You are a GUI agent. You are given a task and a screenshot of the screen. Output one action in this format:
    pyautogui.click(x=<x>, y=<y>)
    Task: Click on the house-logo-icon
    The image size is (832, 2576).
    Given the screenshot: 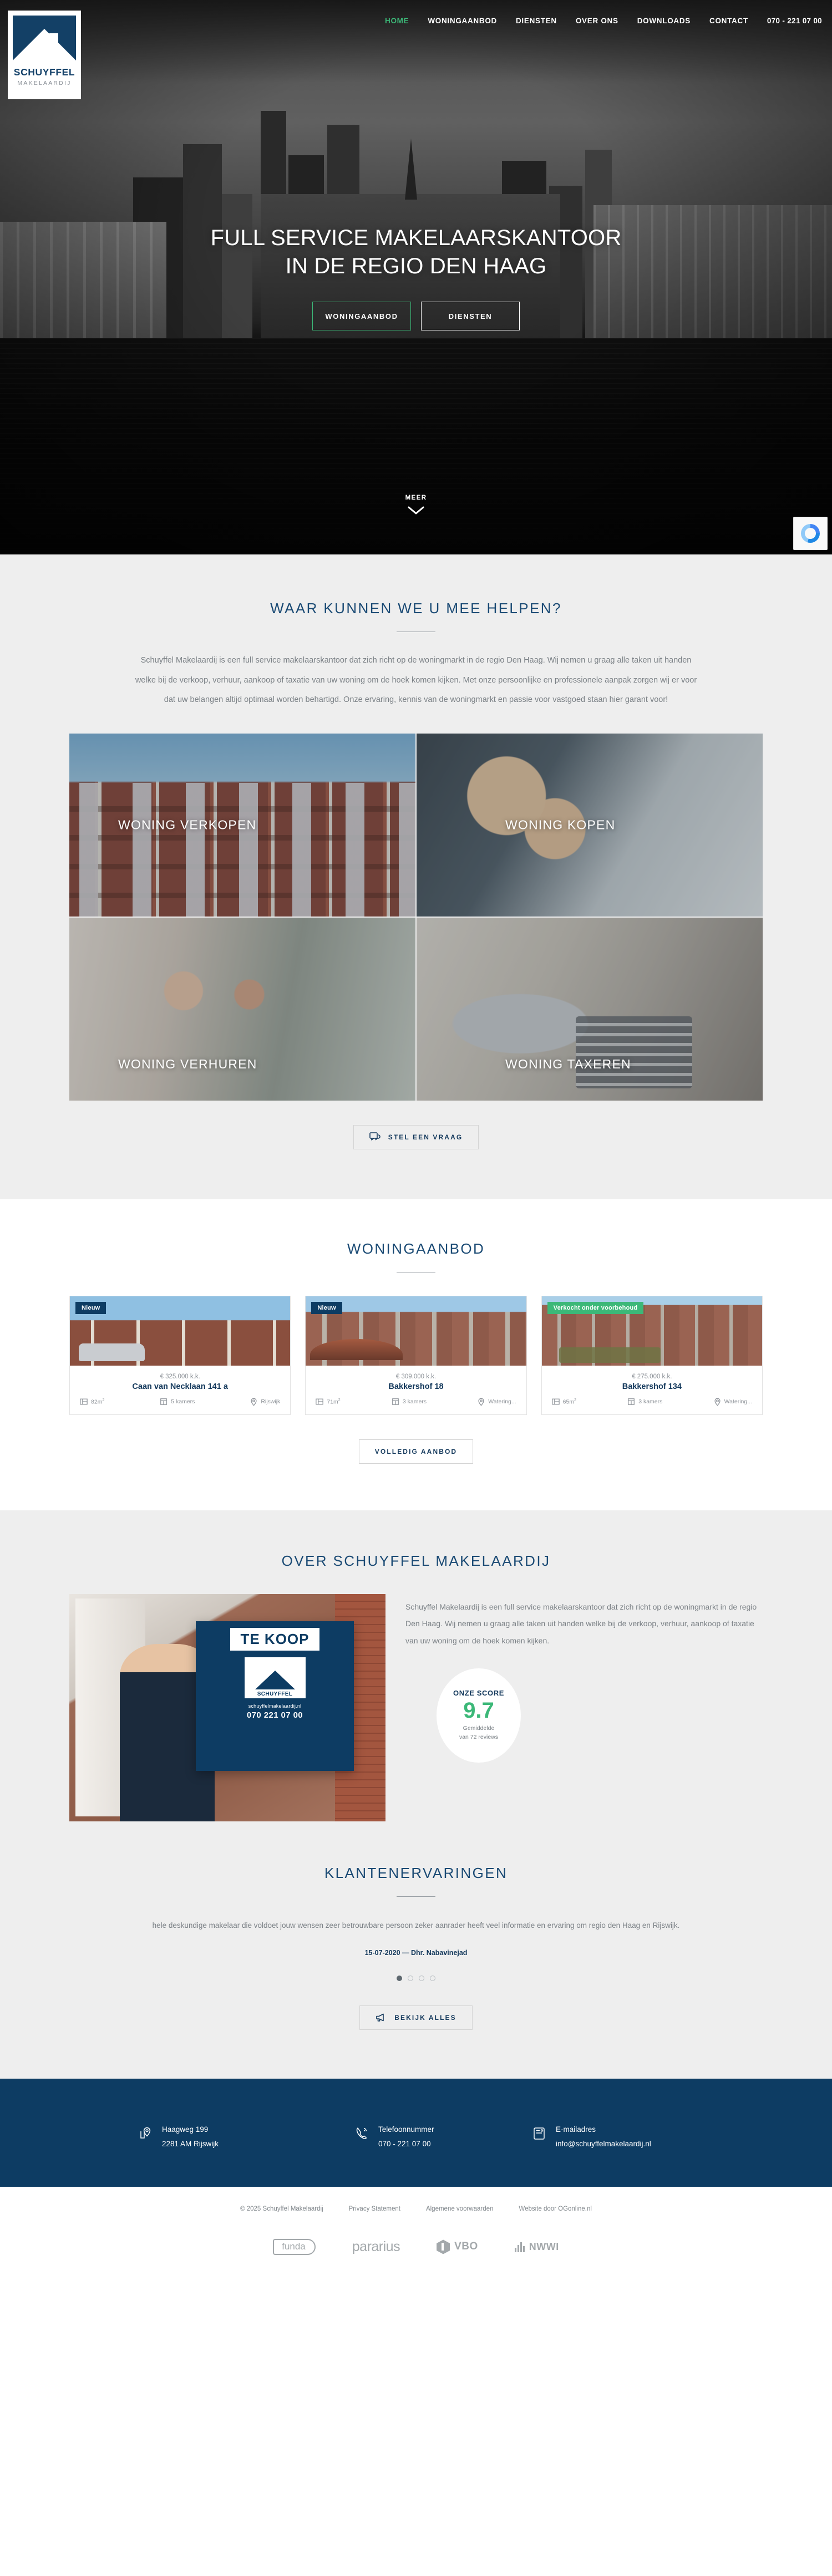 What is the action you would take?
    pyautogui.click(x=44, y=40)
    